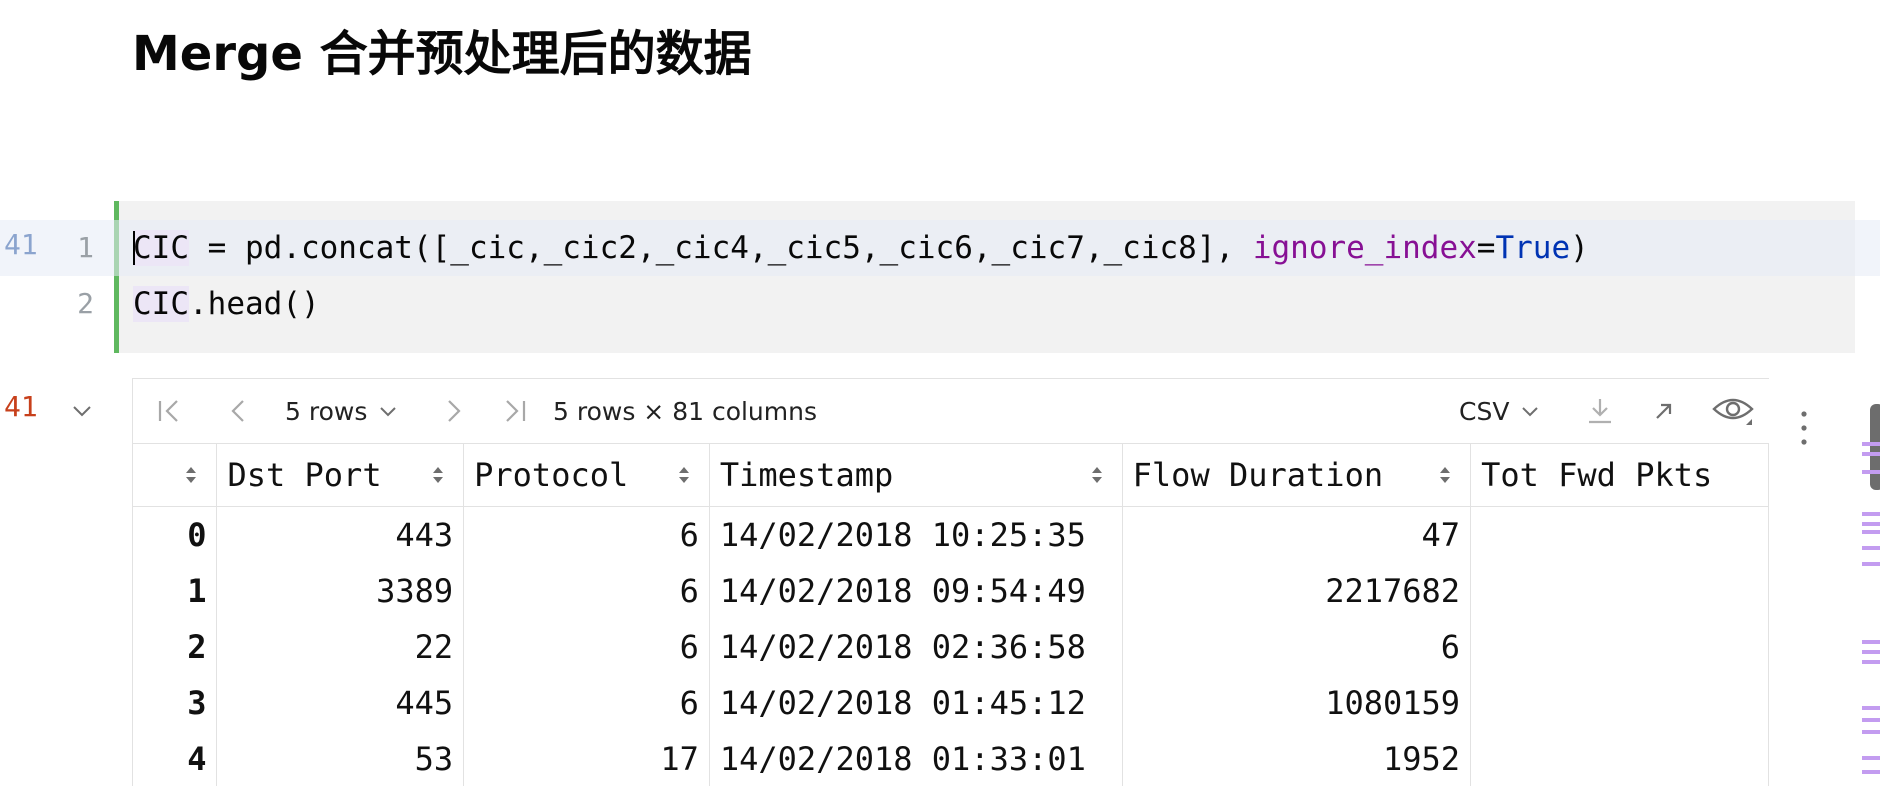 This screenshot has width=1880, height=786. Describe the element at coordinates (304, 475) in the screenshot. I see `column-header-label: Dst Port` at that location.